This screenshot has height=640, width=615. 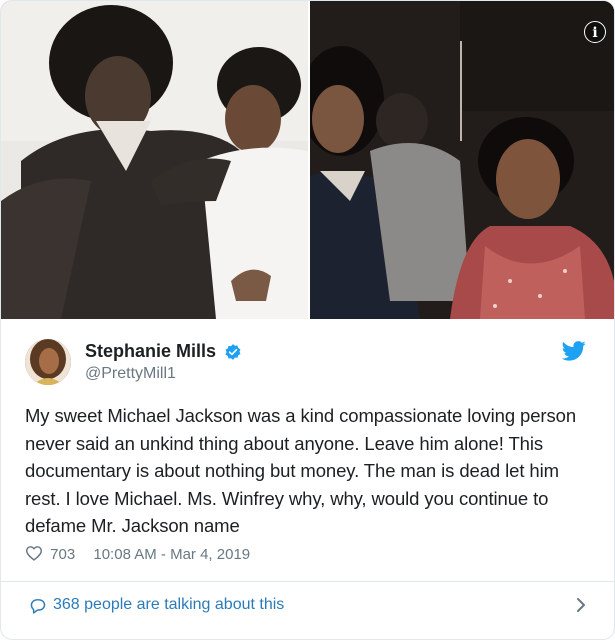 I want to click on conversation-link: 368 people are talking about this, so click(x=307, y=605).